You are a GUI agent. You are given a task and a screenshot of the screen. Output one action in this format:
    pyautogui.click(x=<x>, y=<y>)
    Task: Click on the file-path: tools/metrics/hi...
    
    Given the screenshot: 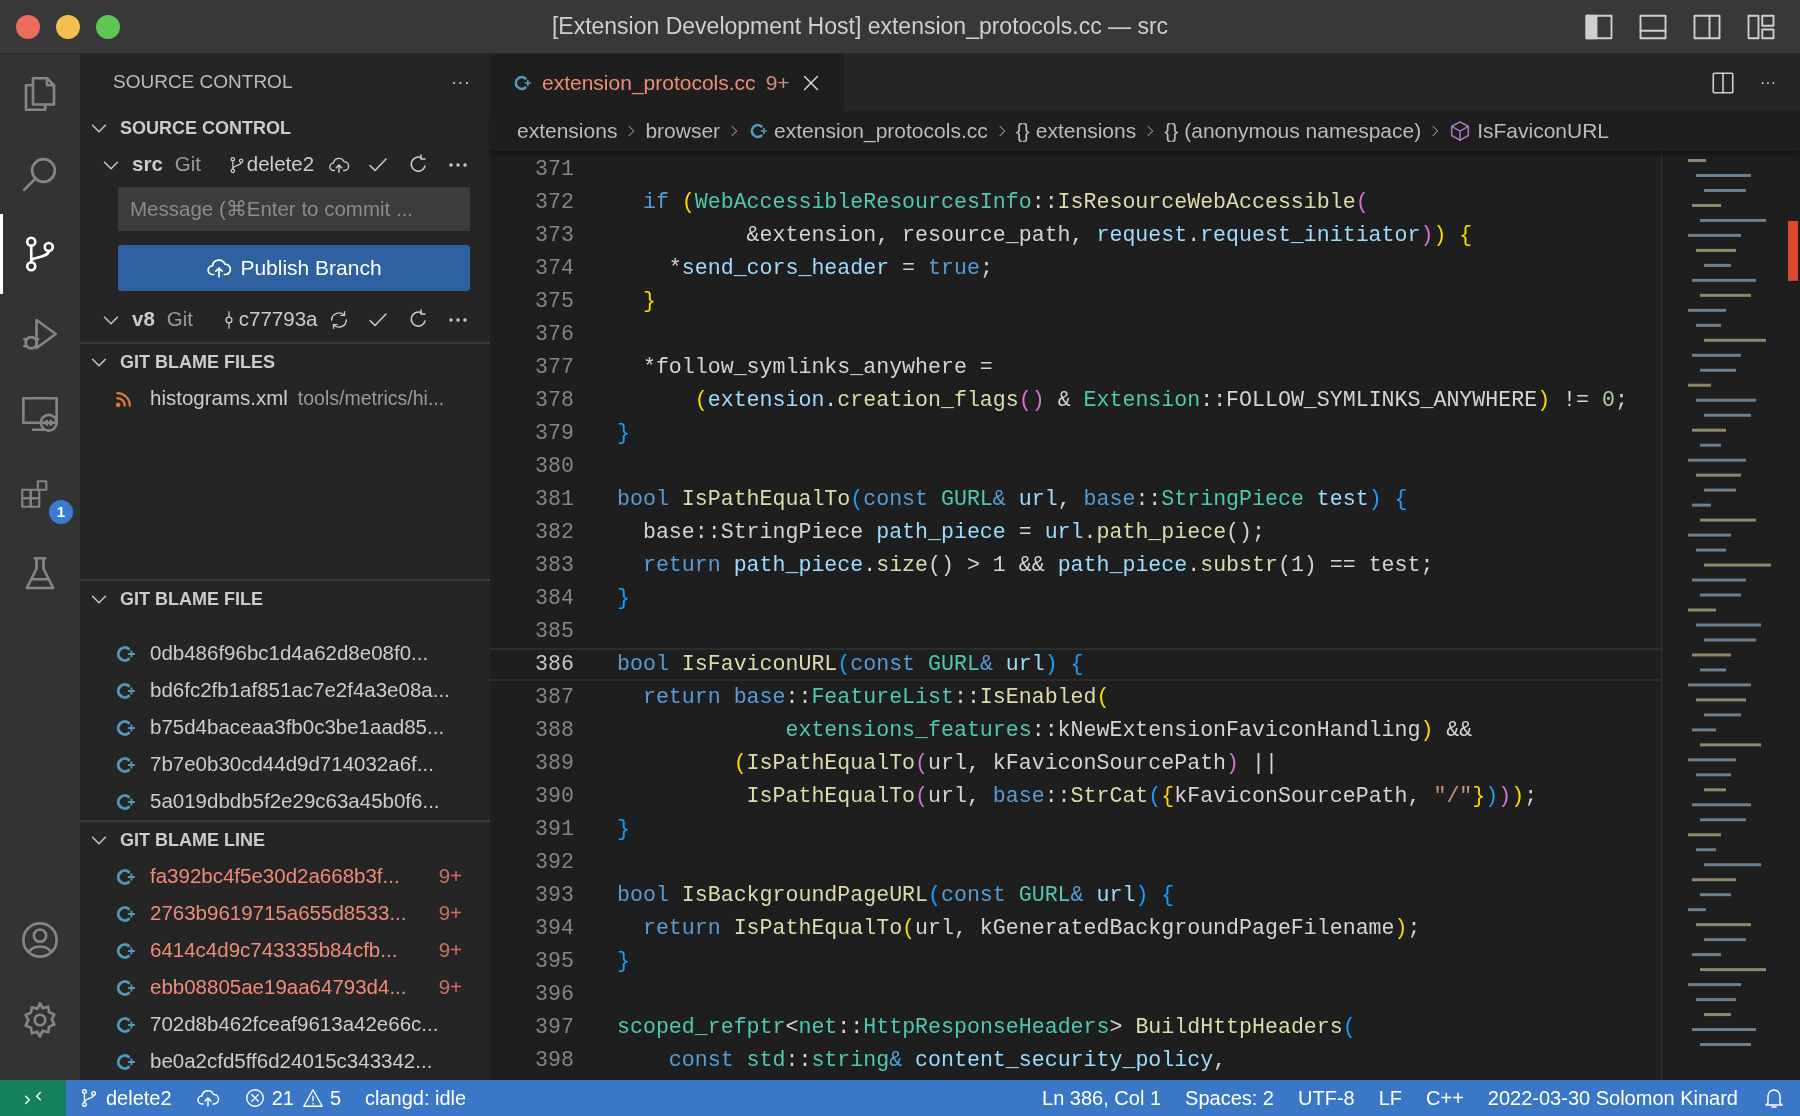 What is the action you would take?
    pyautogui.click(x=371, y=398)
    